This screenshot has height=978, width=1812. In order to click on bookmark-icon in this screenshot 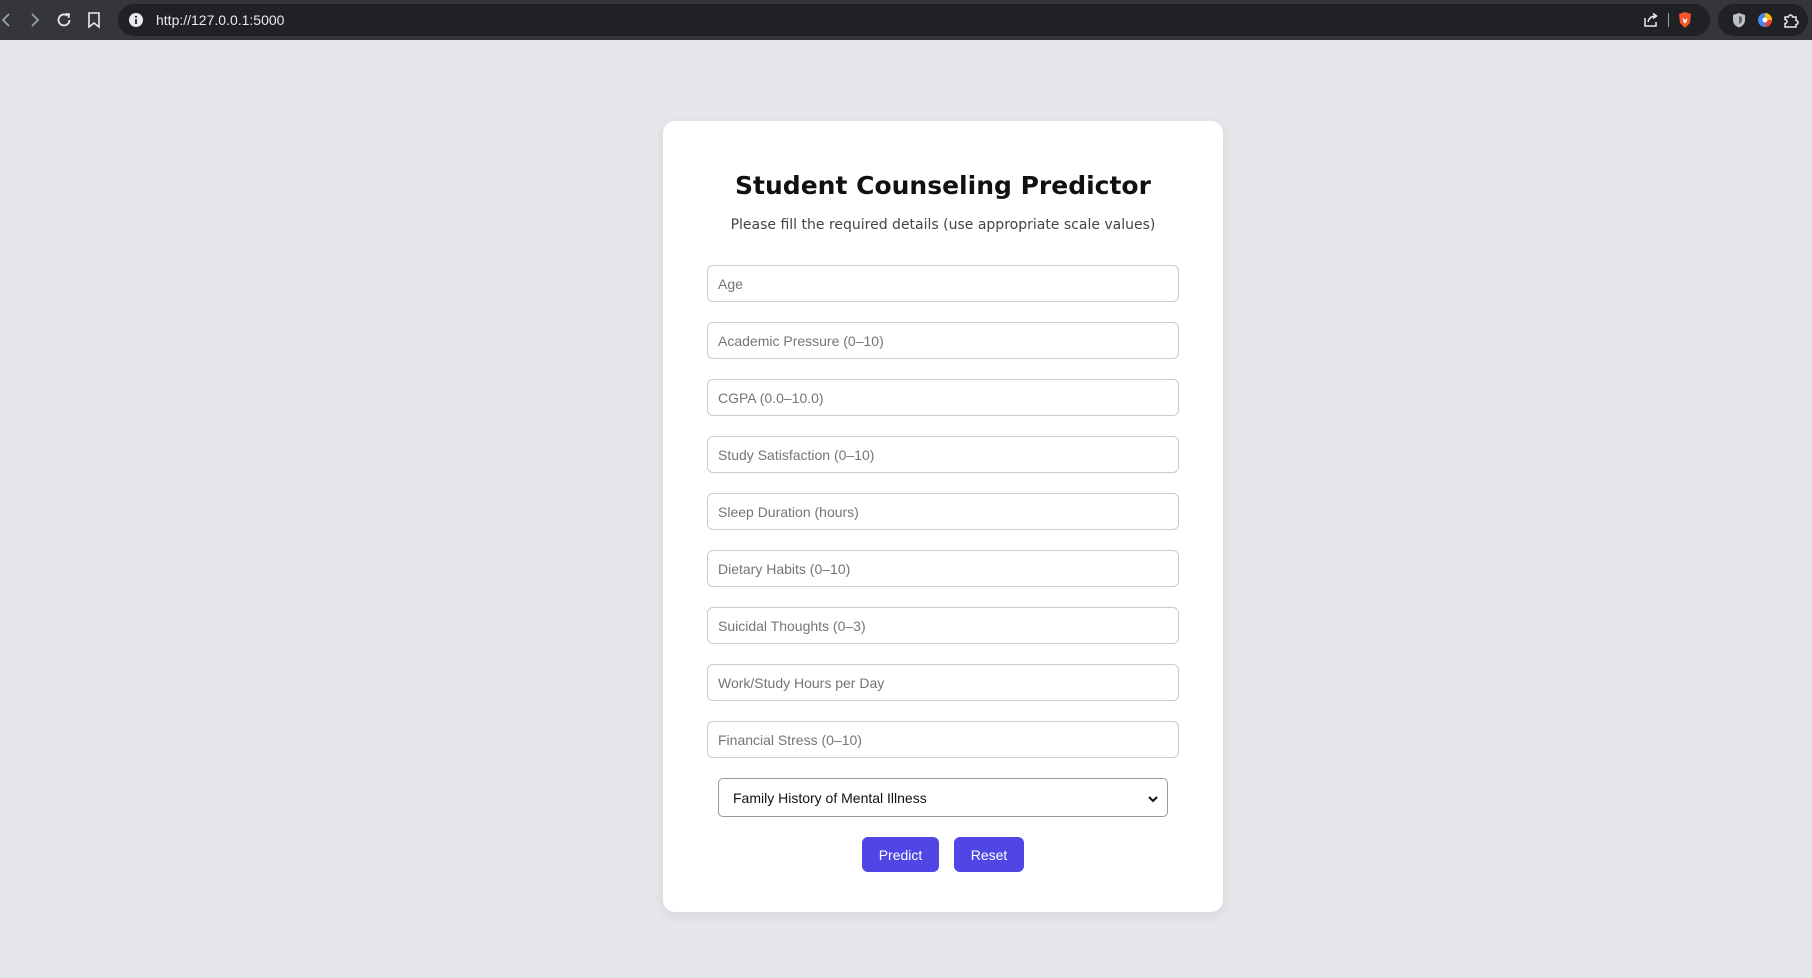, I will do `click(94, 20)`.